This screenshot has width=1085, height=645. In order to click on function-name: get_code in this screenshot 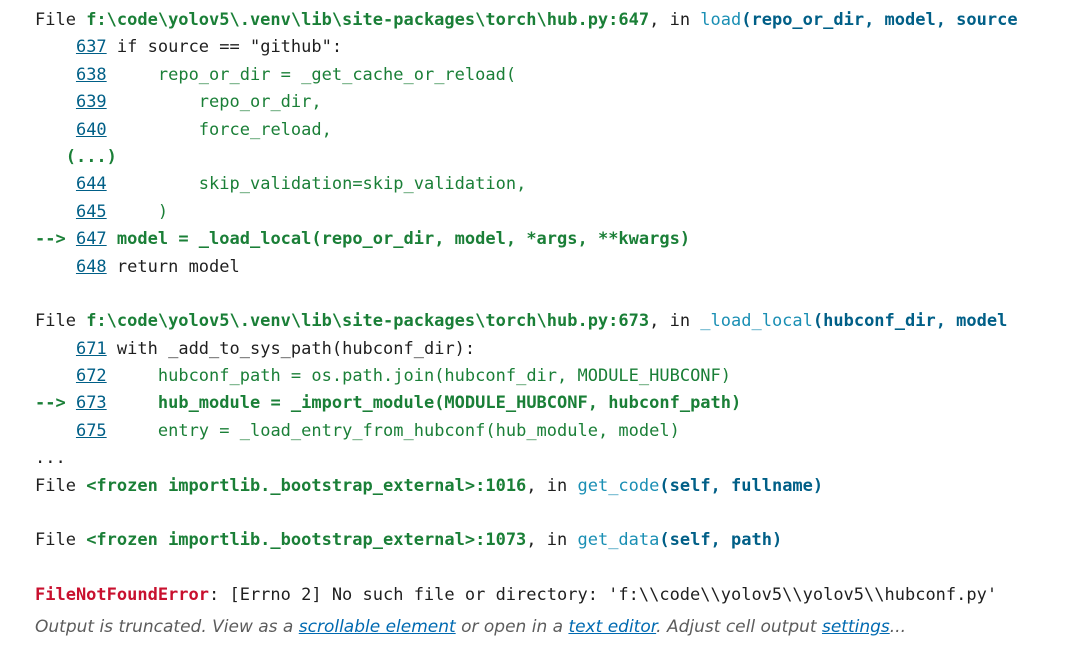, I will do `click(618, 485)`.